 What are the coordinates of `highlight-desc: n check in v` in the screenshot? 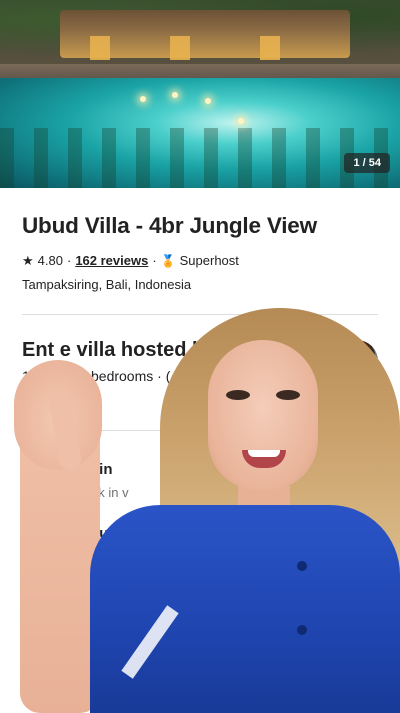 It's located at (94, 492).